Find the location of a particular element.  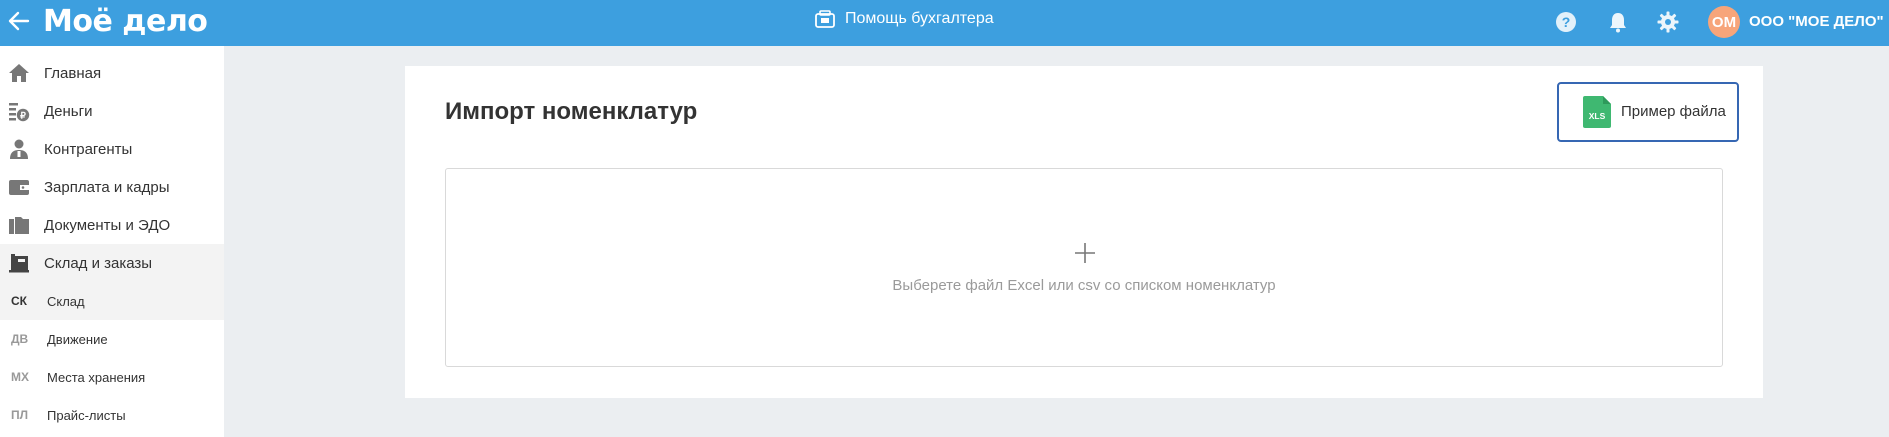

subitem-abbr: СК is located at coordinates (19, 301).